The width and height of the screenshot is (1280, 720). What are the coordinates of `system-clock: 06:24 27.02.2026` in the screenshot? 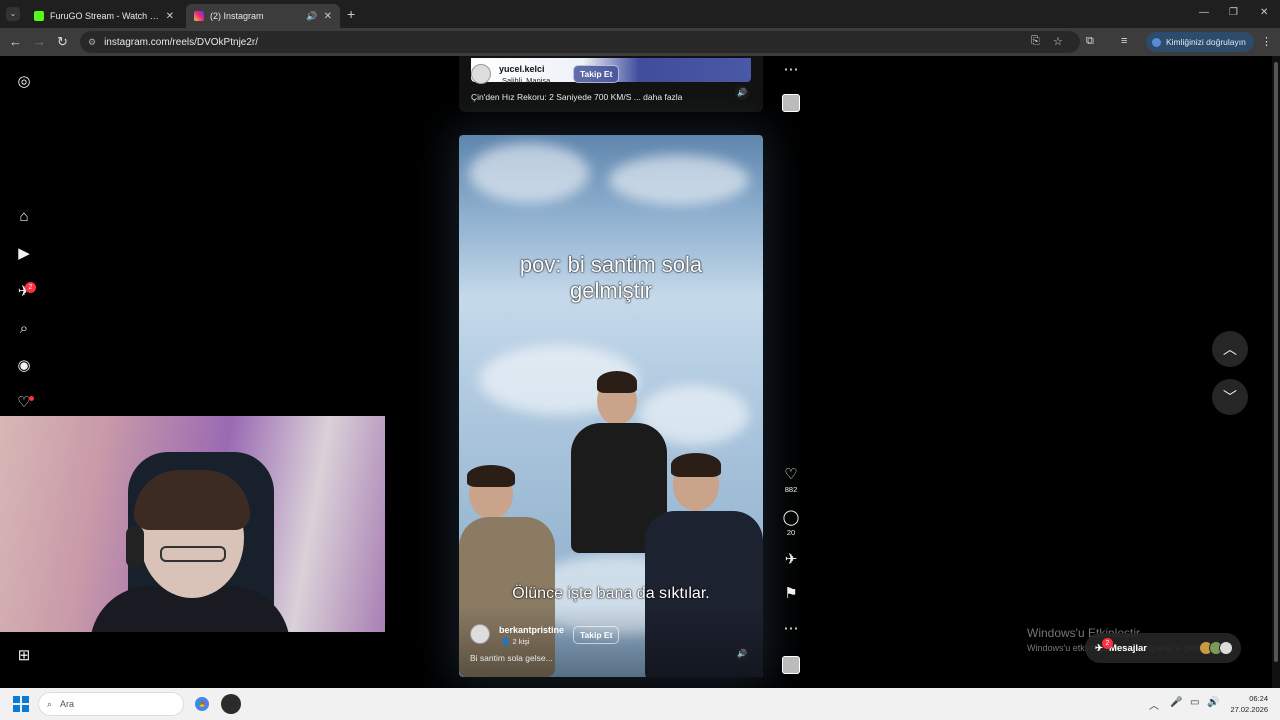 It's located at (1245, 704).